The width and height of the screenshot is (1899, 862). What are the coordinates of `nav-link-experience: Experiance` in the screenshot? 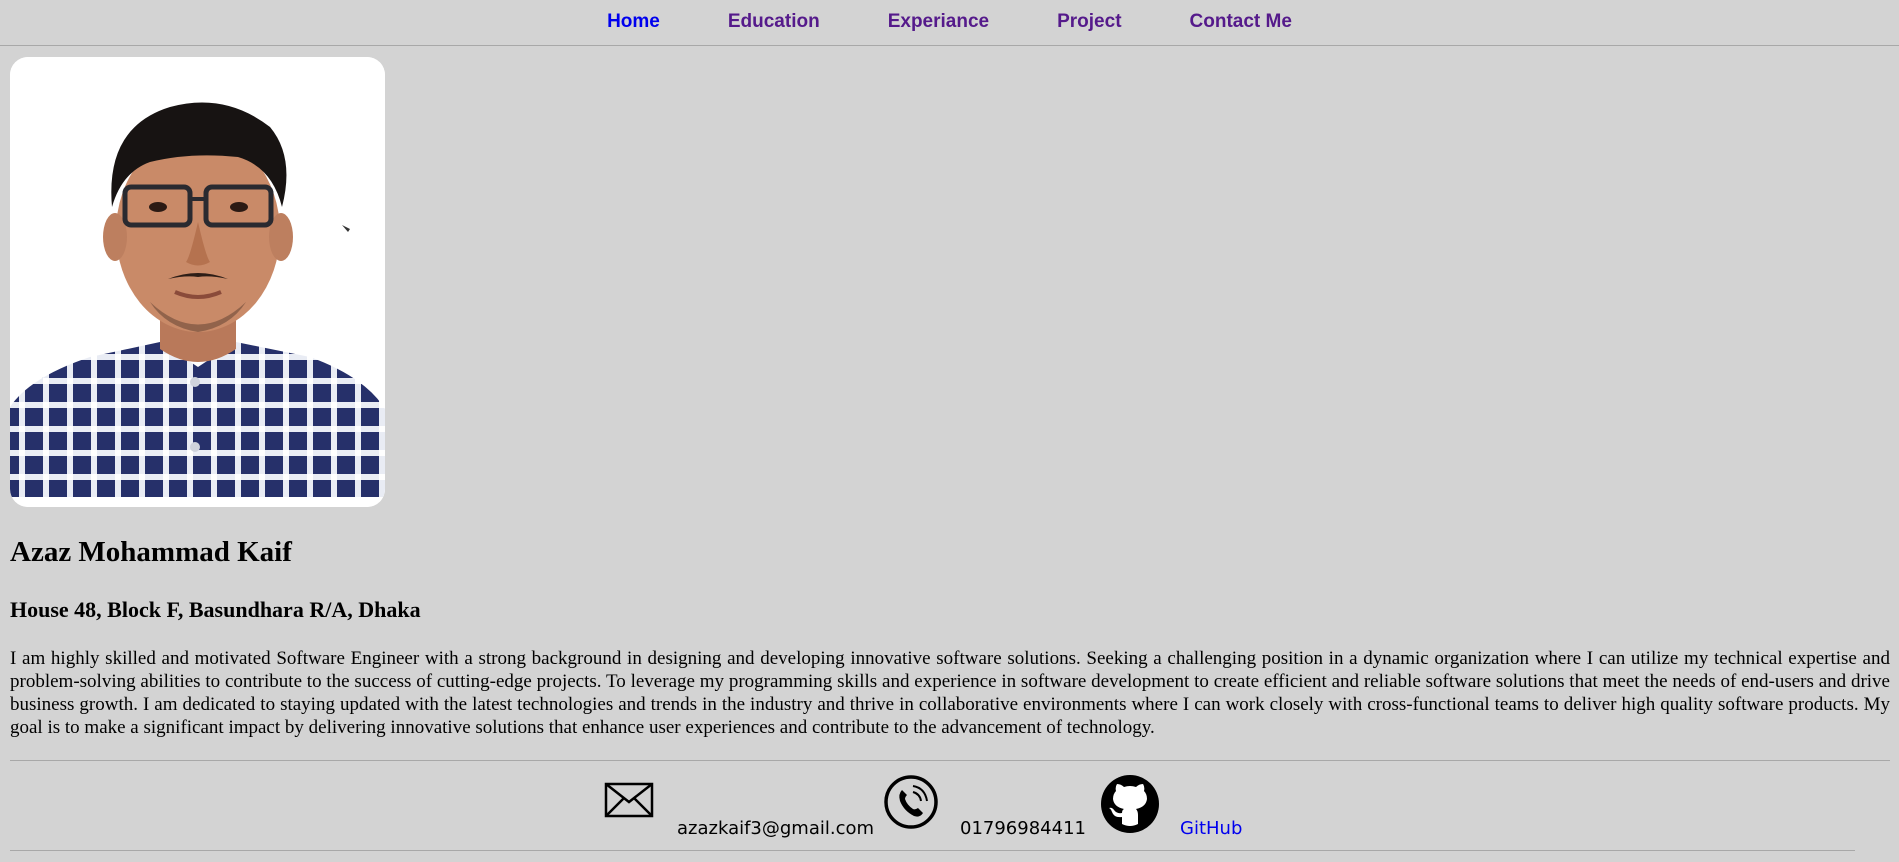 It's located at (938, 22).